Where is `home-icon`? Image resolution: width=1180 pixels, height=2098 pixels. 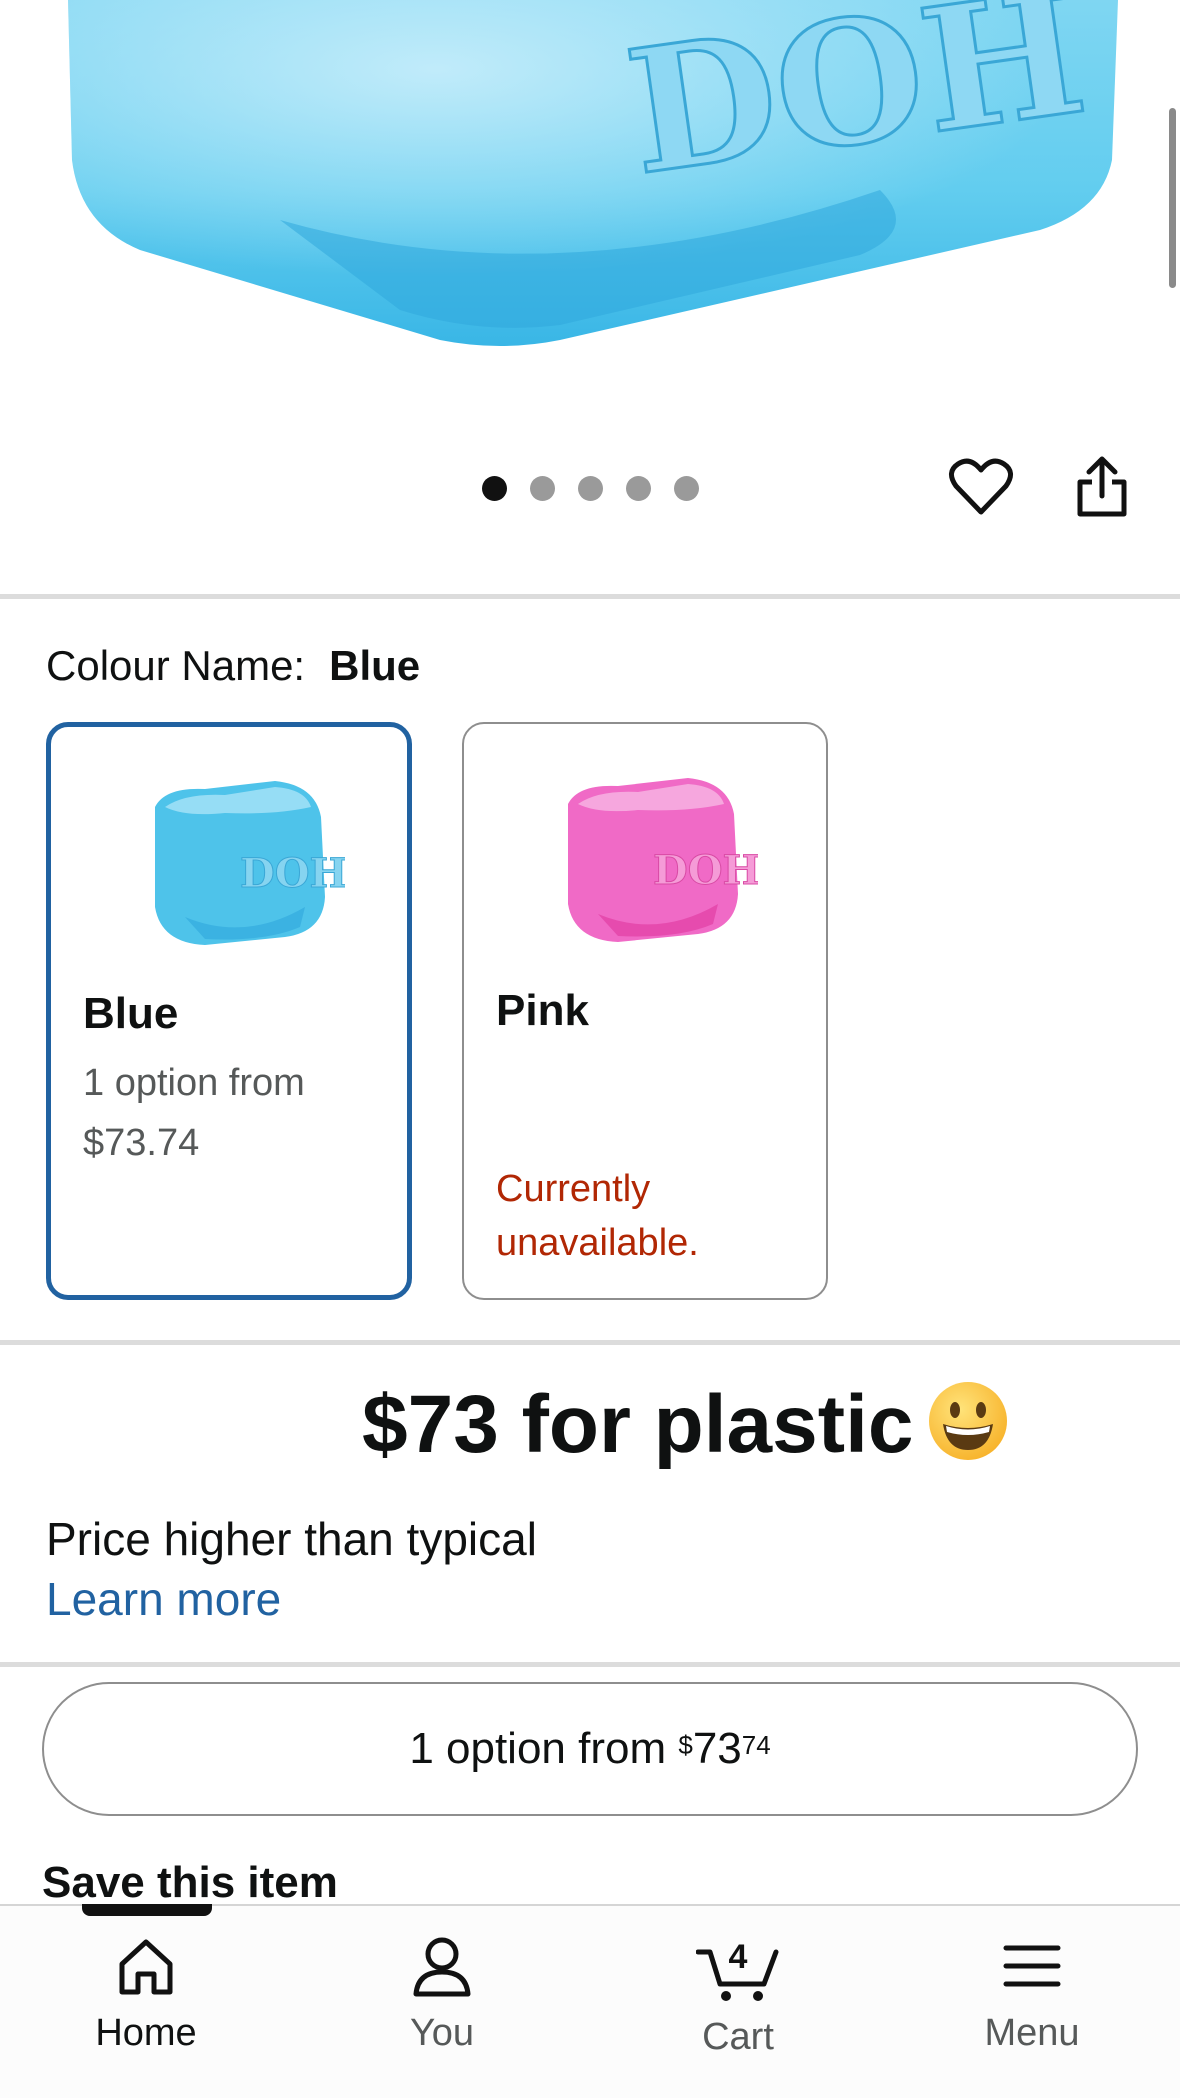
home-icon is located at coordinates (146, 1967).